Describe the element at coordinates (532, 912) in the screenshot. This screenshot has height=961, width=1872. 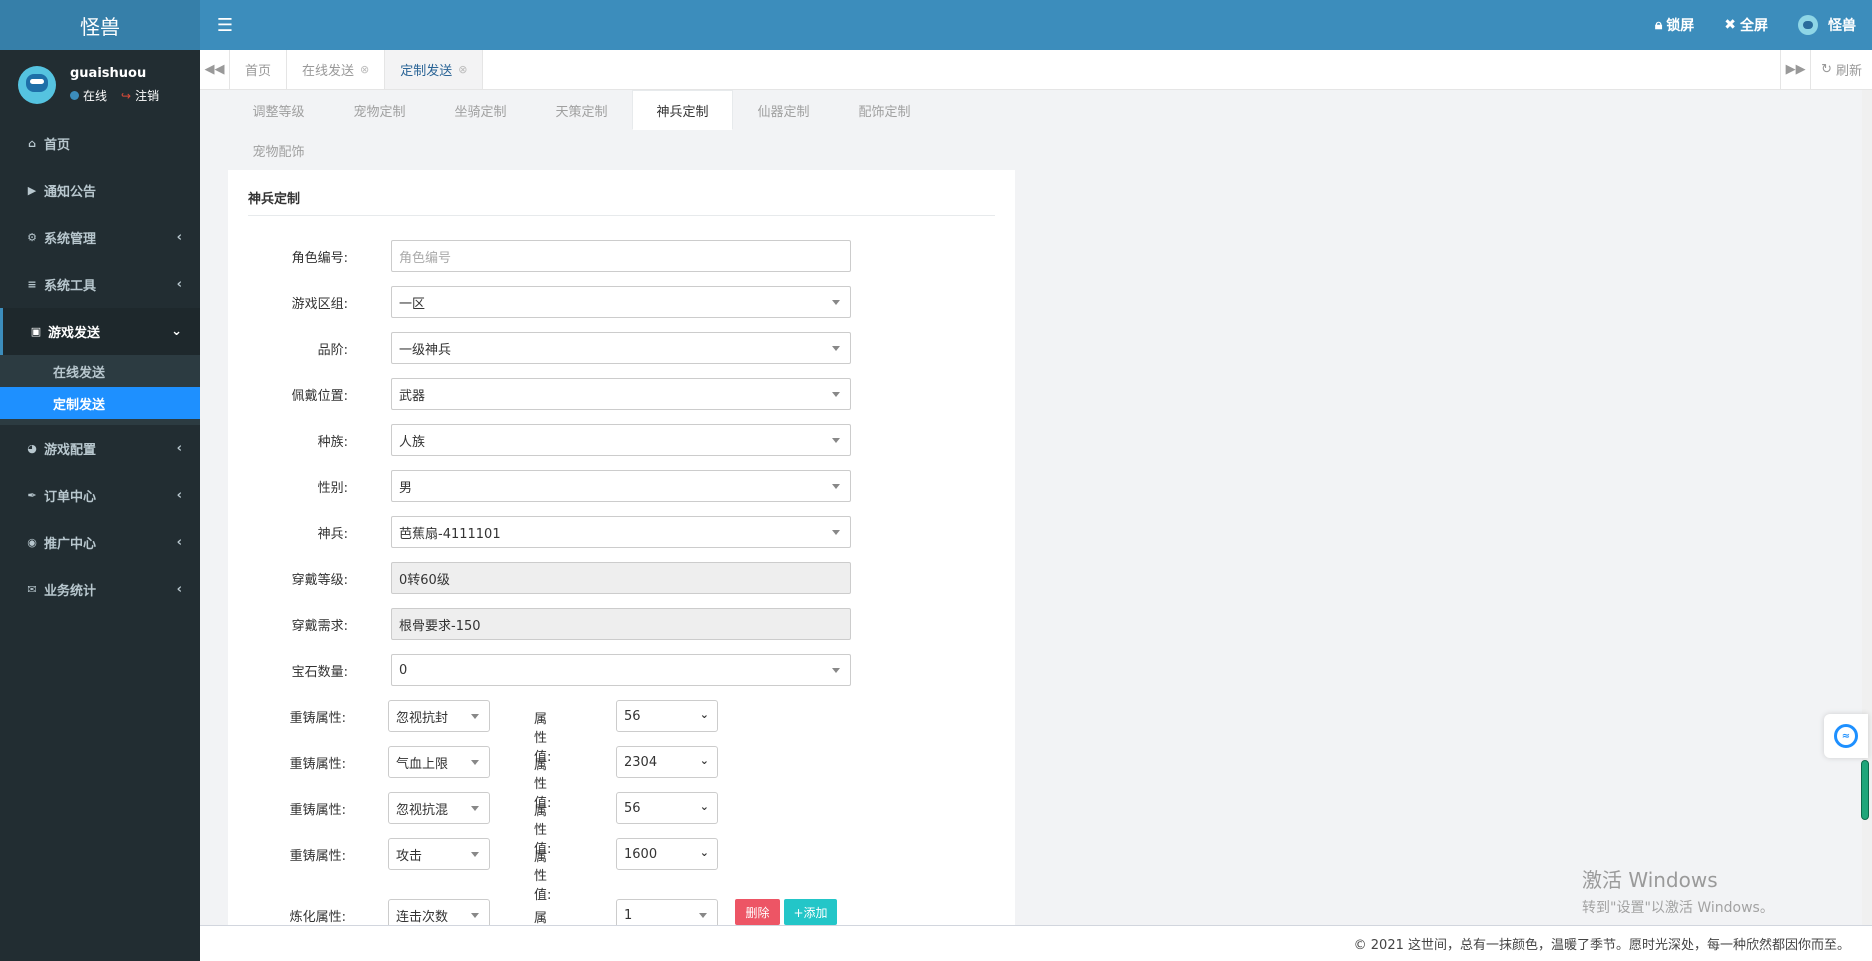
I see `row-refine: 炼化属性: 连击次数 属性值: 1 删除 +添加` at that location.